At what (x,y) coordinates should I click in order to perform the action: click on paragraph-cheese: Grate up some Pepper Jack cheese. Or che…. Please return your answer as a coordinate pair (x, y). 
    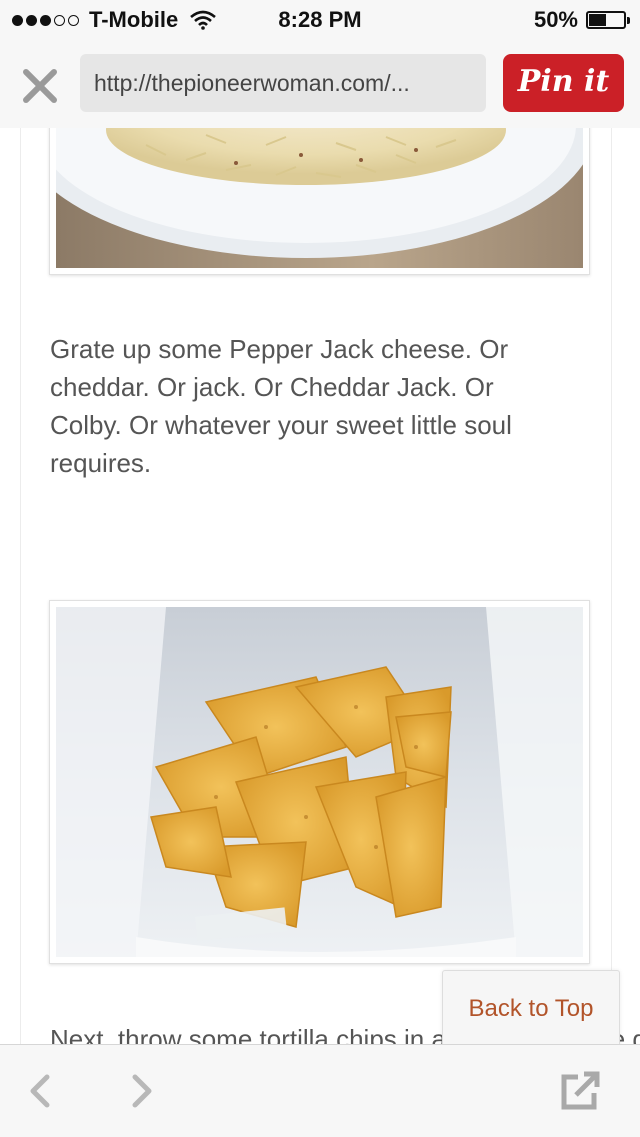
    Looking at the image, I should click on (281, 406).